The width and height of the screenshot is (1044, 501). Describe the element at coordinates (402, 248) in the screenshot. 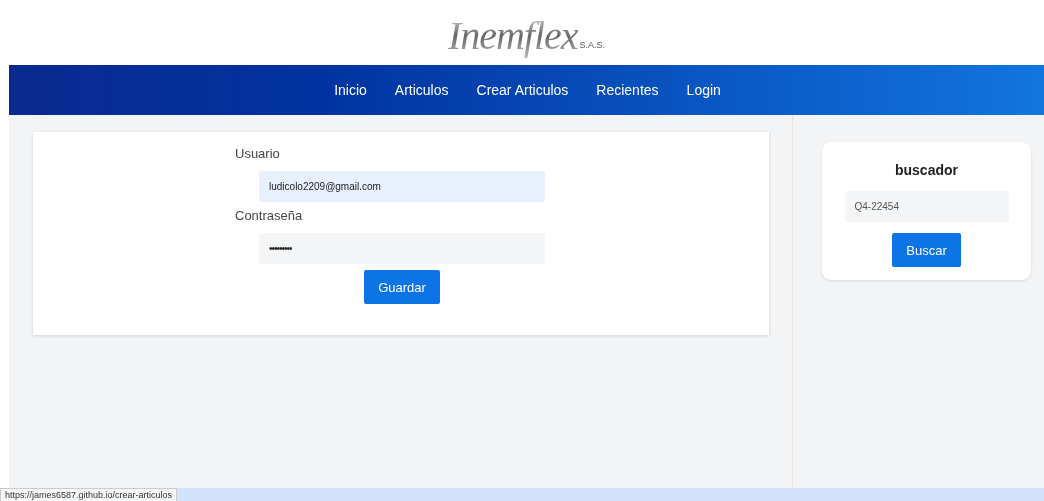

I see `input-field: •••••••••` at that location.